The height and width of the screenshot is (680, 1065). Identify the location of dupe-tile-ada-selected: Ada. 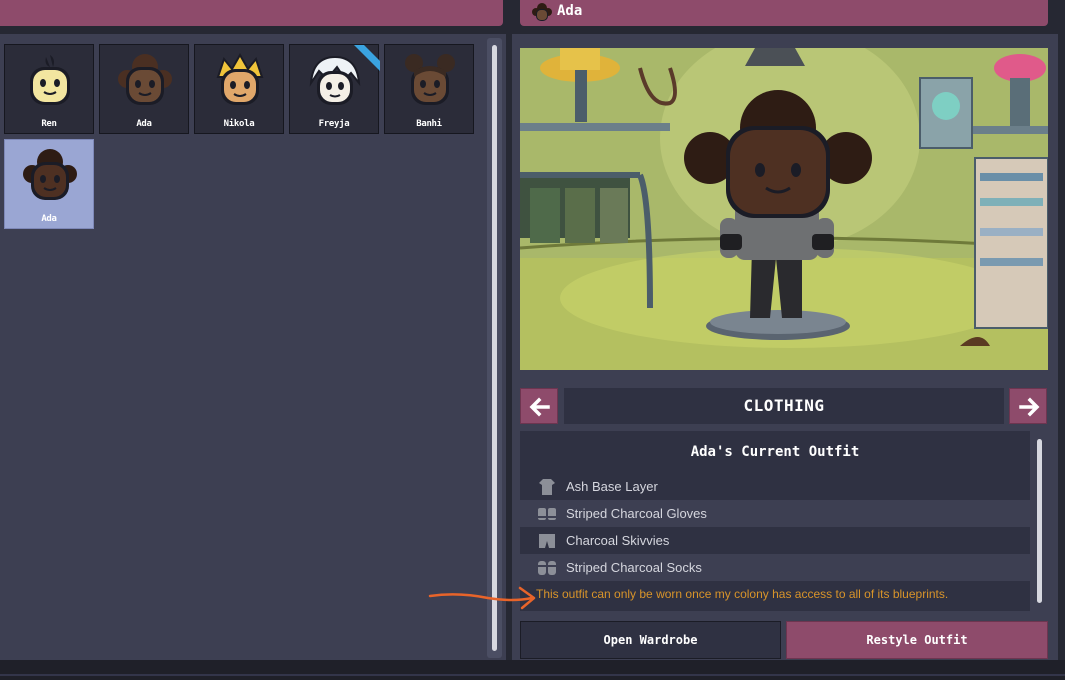
(49, 184).